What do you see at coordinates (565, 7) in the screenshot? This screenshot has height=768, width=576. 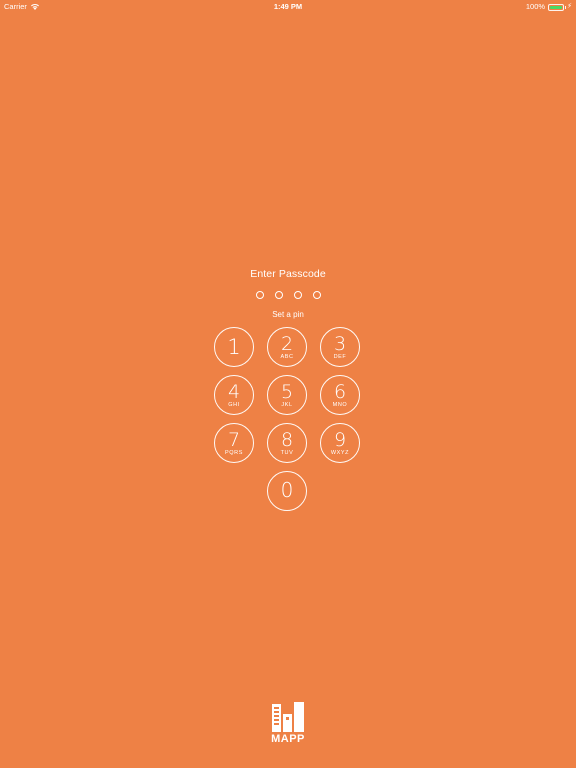 I see `battery-tip` at bounding box center [565, 7].